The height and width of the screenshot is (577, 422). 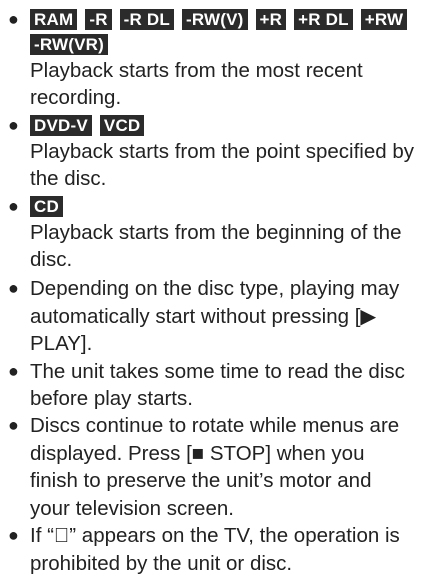 What do you see at coordinates (98, 19) in the screenshot?
I see `disc-badge-r: -R` at bounding box center [98, 19].